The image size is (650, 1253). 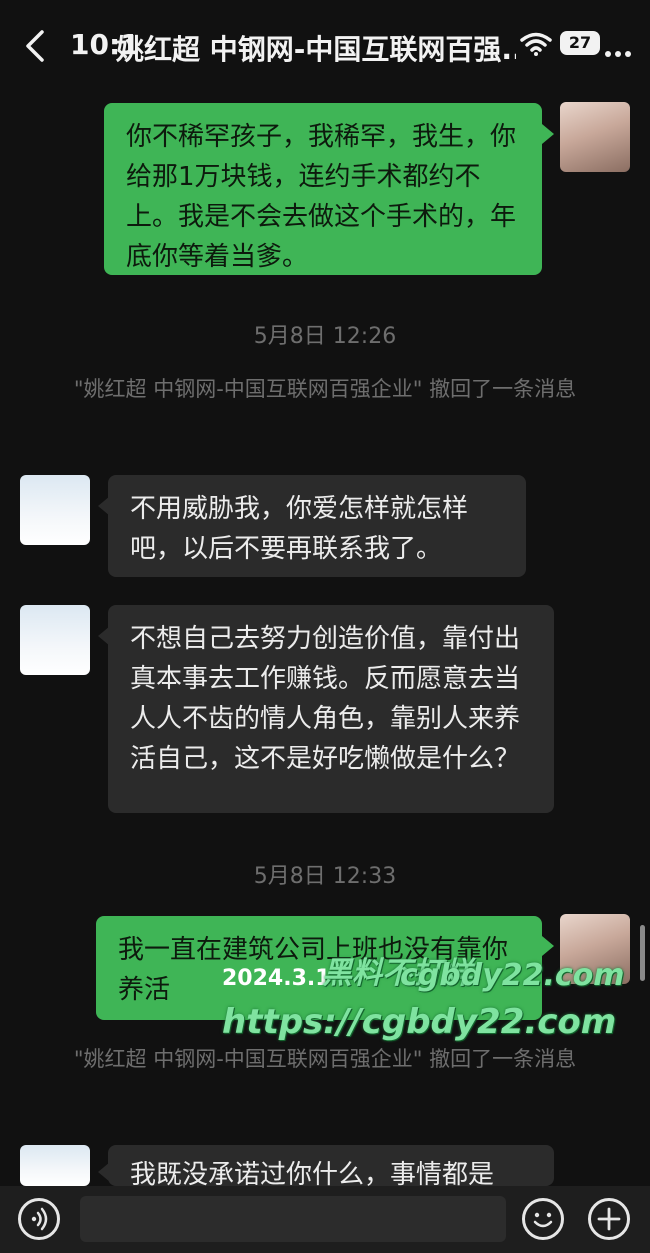 I want to click on wifi-icon, so click(x=536, y=46).